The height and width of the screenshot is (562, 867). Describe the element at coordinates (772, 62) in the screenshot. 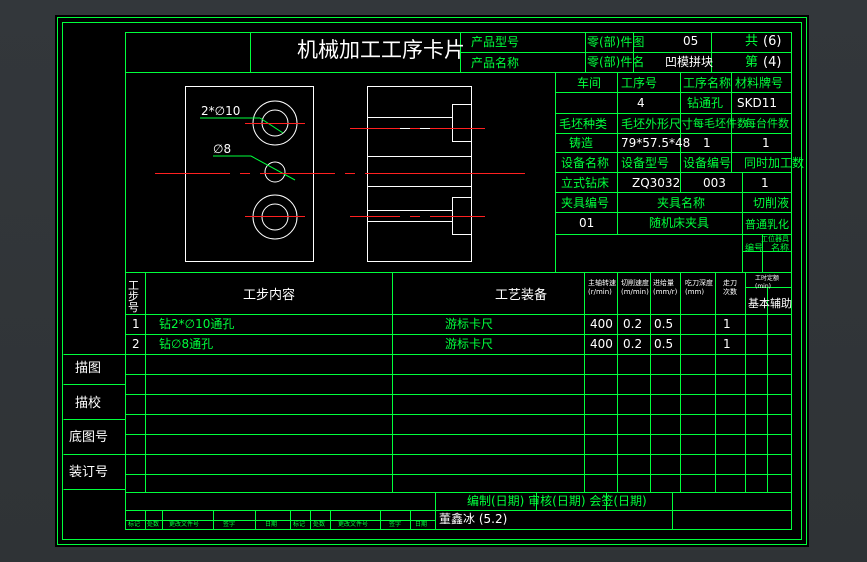

I see `page-value: (4)` at that location.